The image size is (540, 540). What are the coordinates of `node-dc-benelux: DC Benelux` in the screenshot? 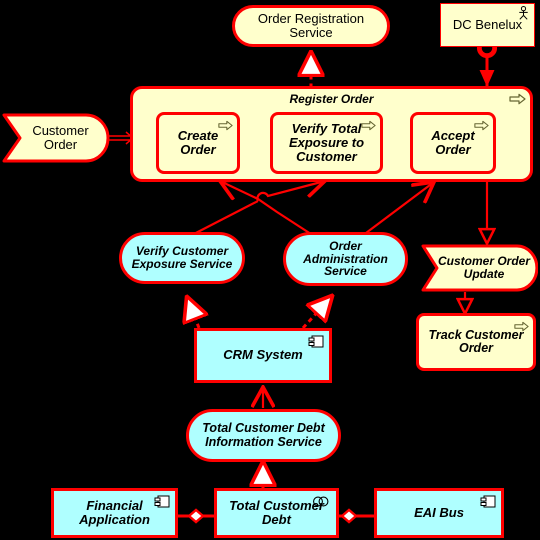 It's located at (487, 25).